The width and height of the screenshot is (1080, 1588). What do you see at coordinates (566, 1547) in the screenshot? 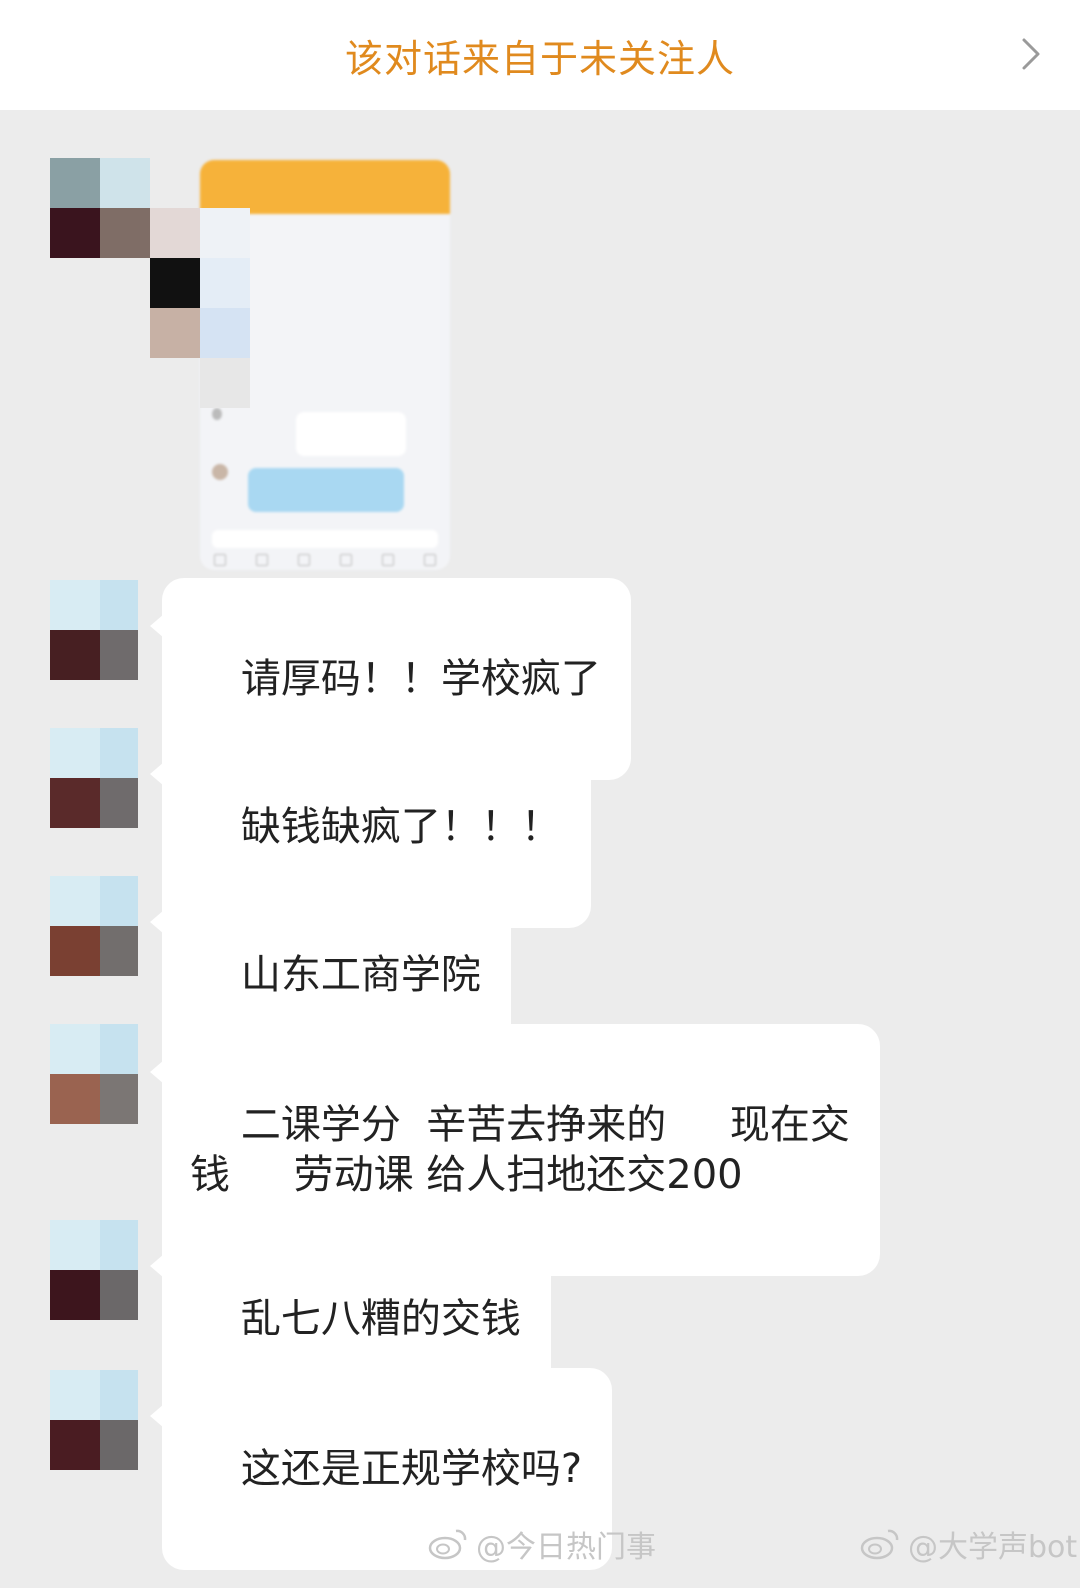
I see `watermark-text: @今日热门事` at bounding box center [566, 1547].